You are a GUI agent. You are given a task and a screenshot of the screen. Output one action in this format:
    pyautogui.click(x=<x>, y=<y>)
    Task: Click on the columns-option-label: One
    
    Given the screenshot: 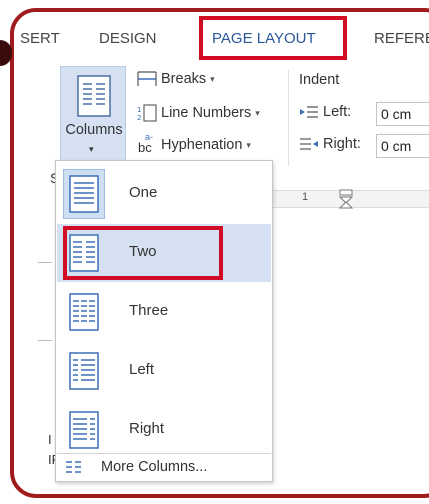 What is the action you would take?
    pyautogui.click(x=143, y=192)
    